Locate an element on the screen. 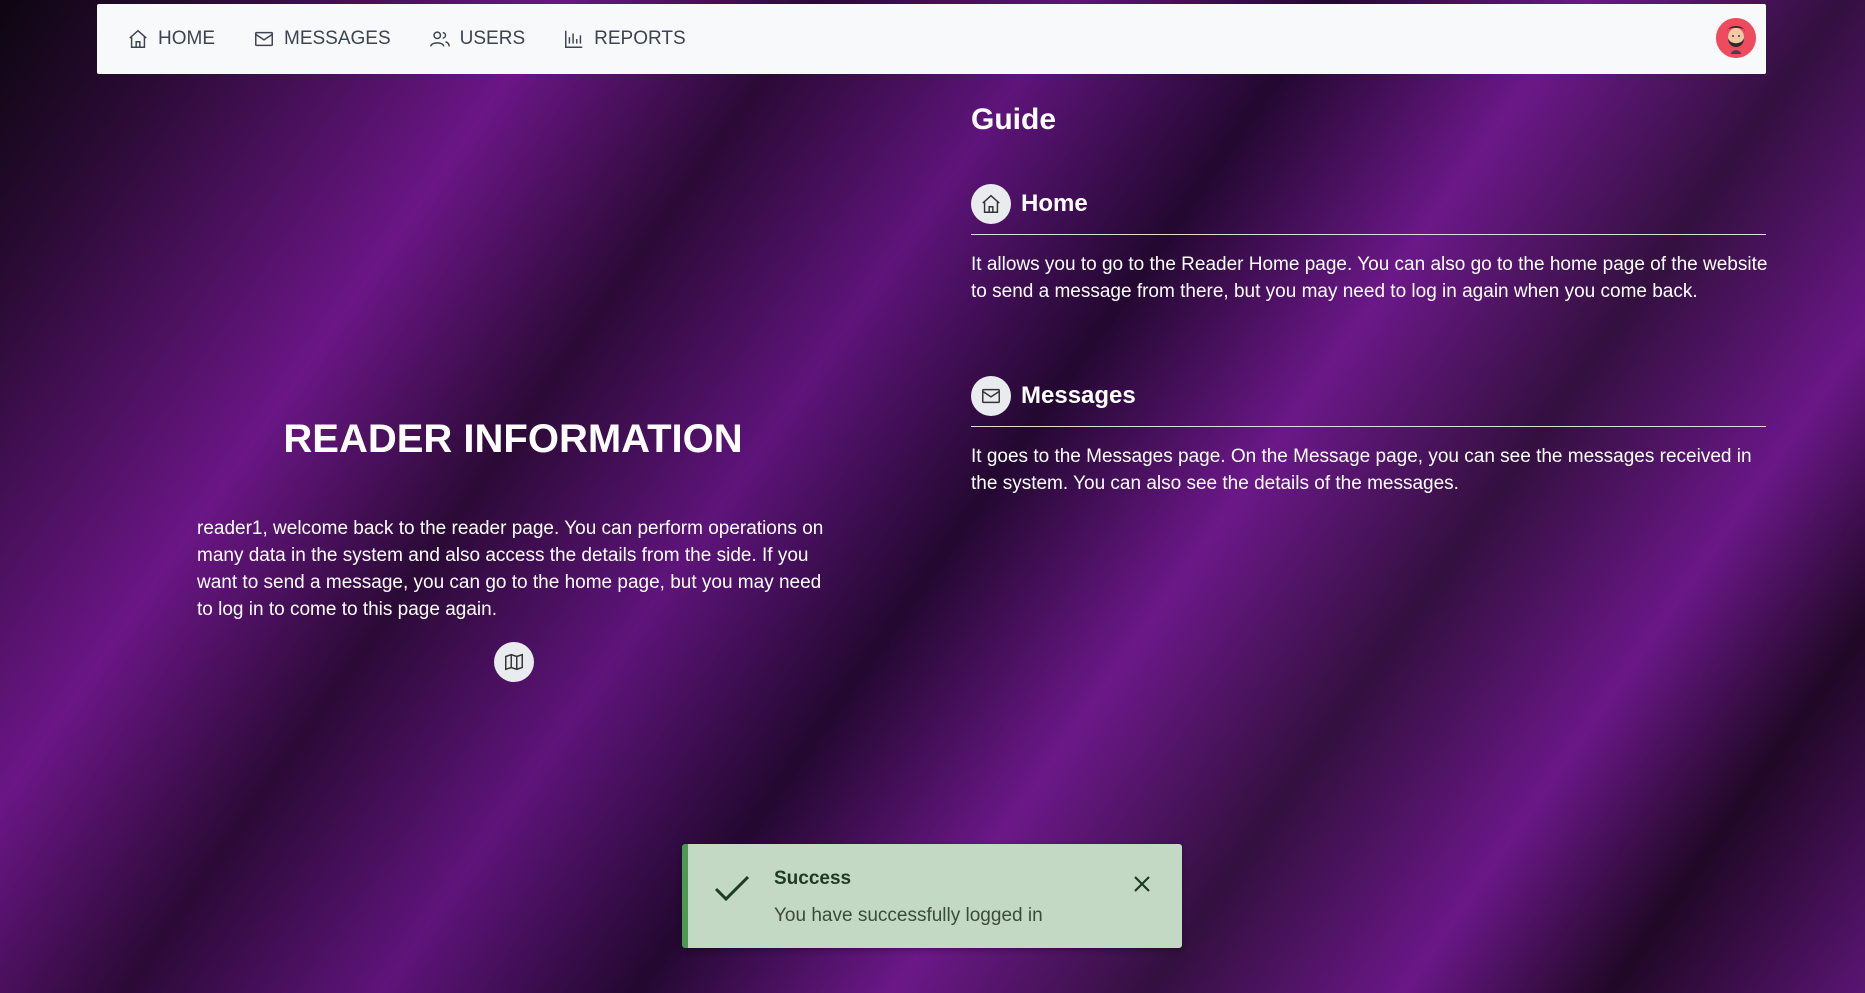 The image size is (1865, 993). nav-home-label: HOME is located at coordinates (186, 38).